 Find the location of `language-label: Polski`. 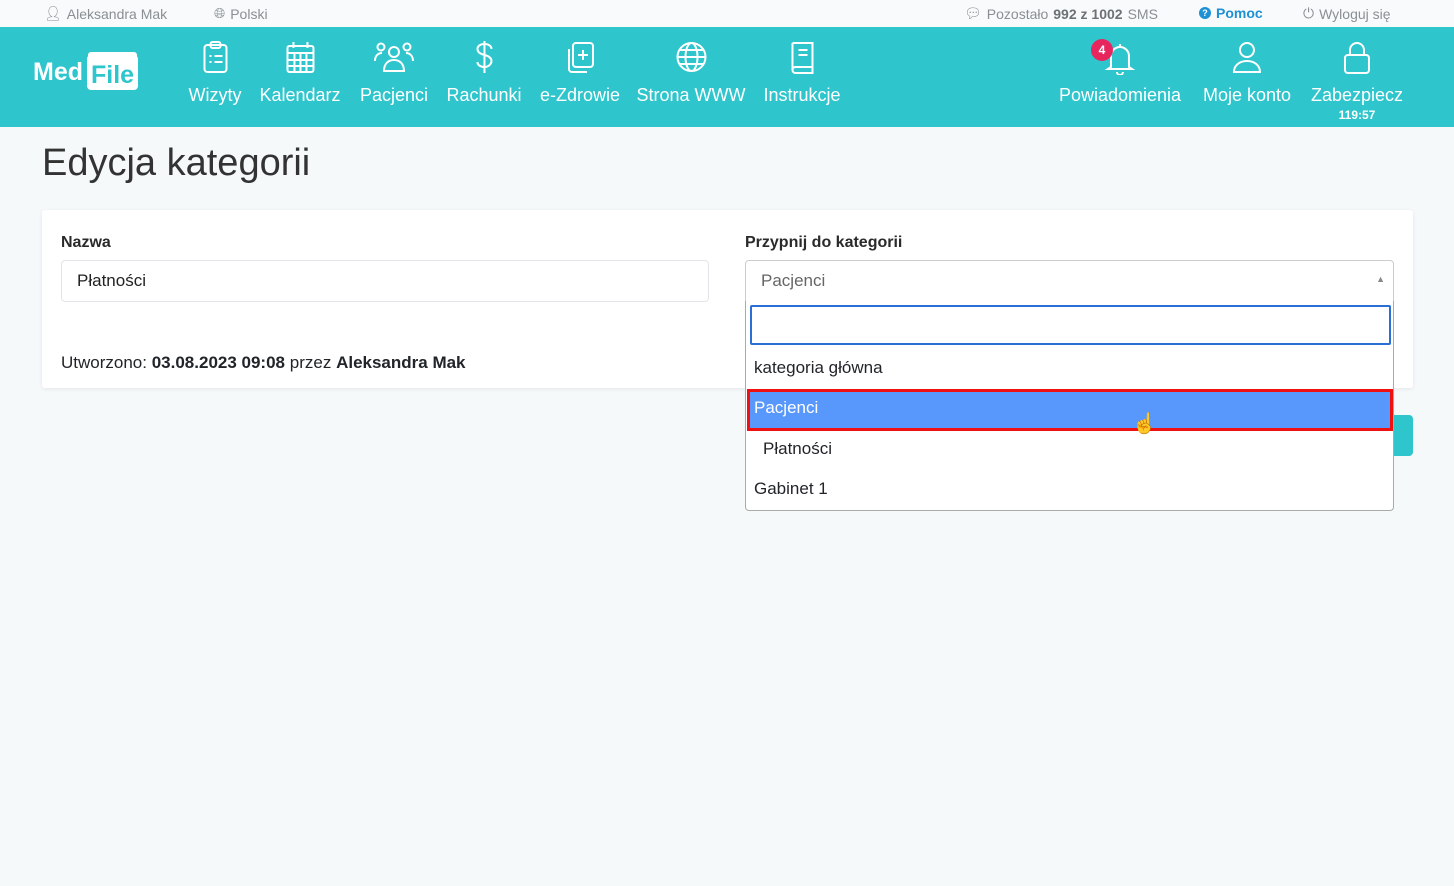

language-label: Polski is located at coordinates (249, 13).